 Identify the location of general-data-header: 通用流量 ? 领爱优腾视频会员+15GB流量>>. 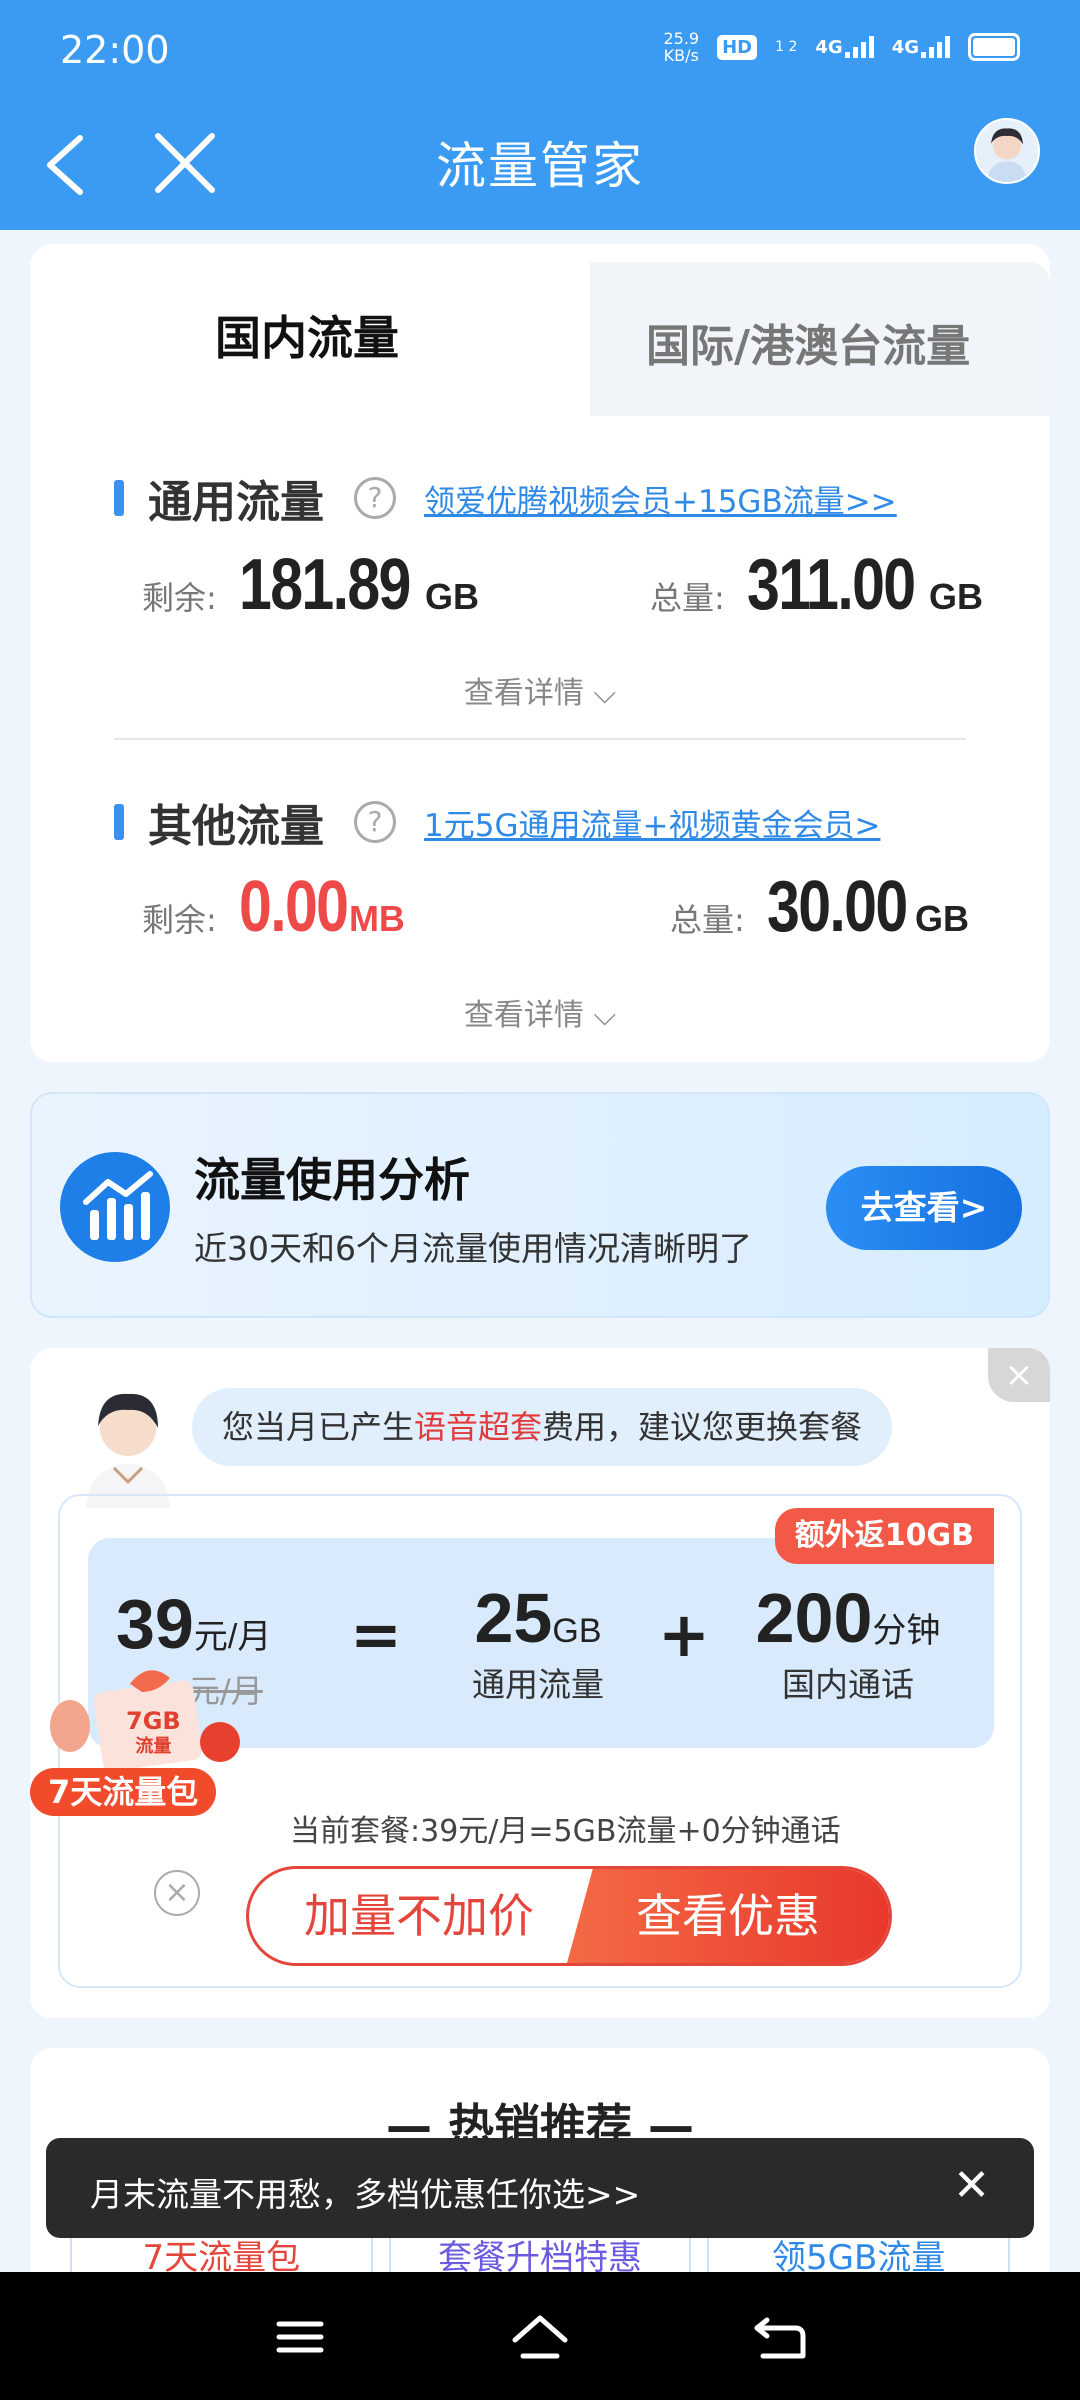
(505, 498).